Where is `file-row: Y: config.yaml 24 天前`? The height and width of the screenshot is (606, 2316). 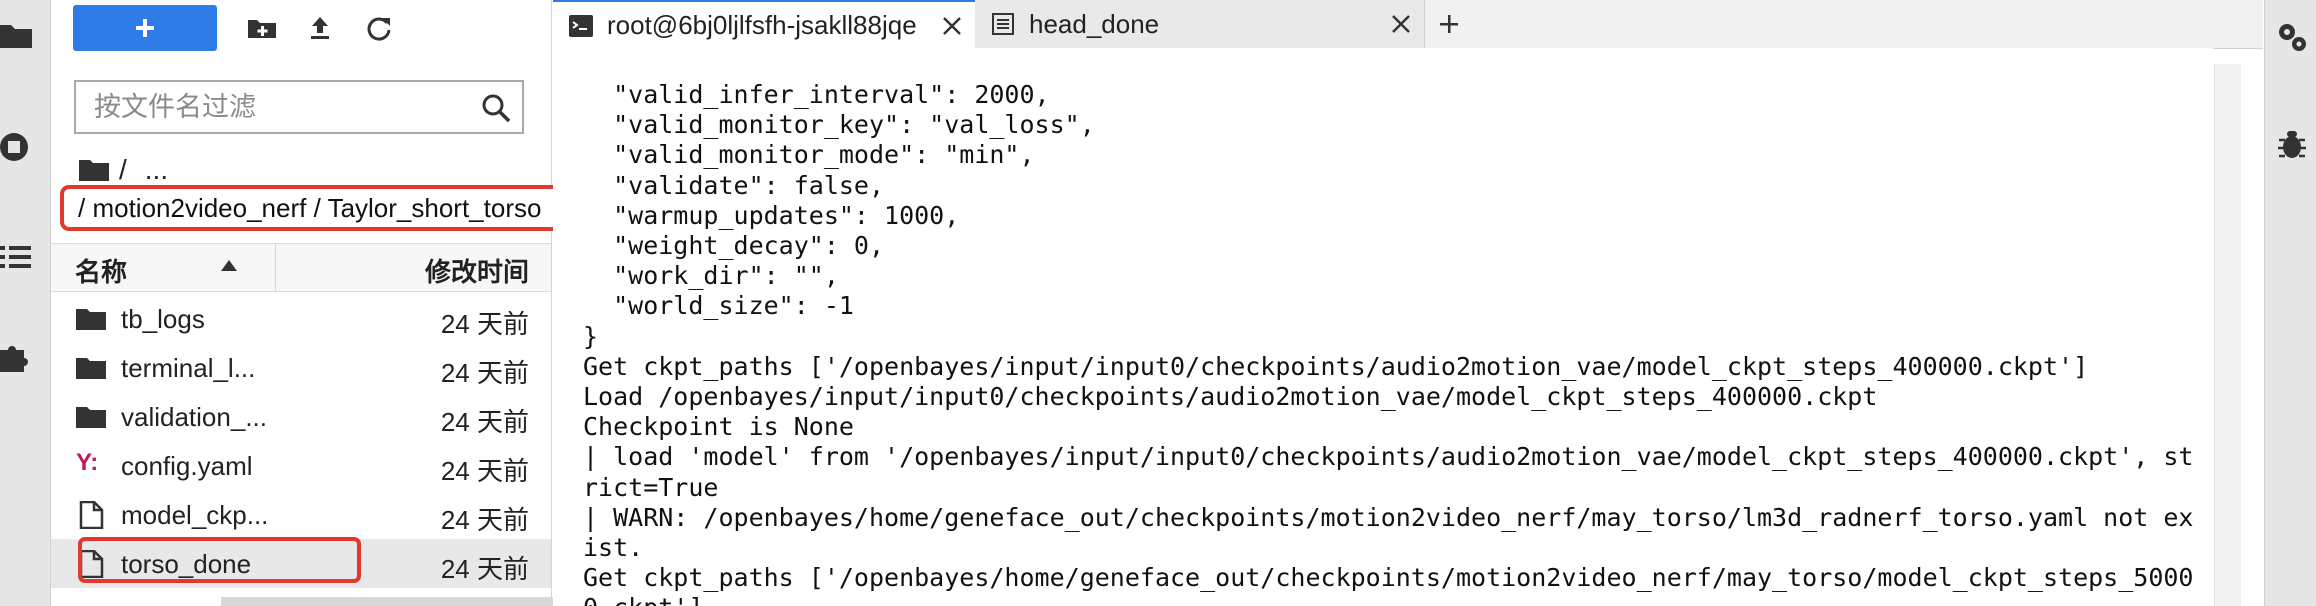
file-row: Y: config.yaml 24 天前 is located at coordinates (301, 465).